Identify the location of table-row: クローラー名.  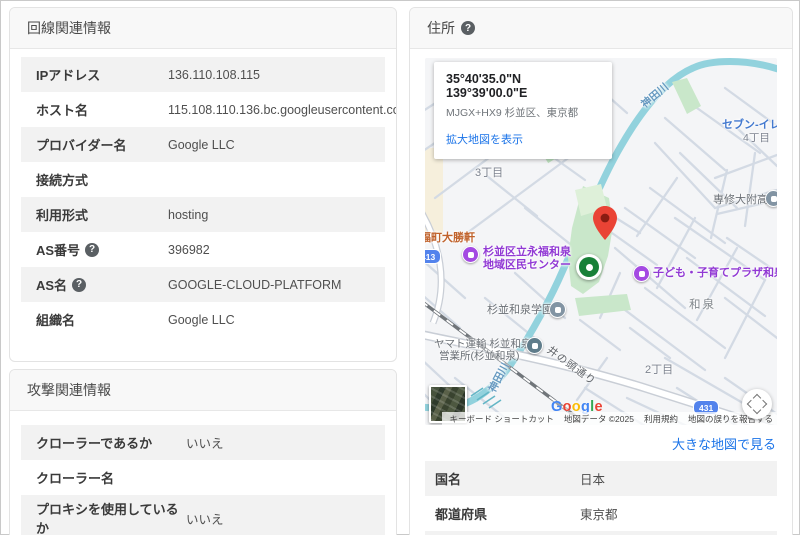
(203, 477).